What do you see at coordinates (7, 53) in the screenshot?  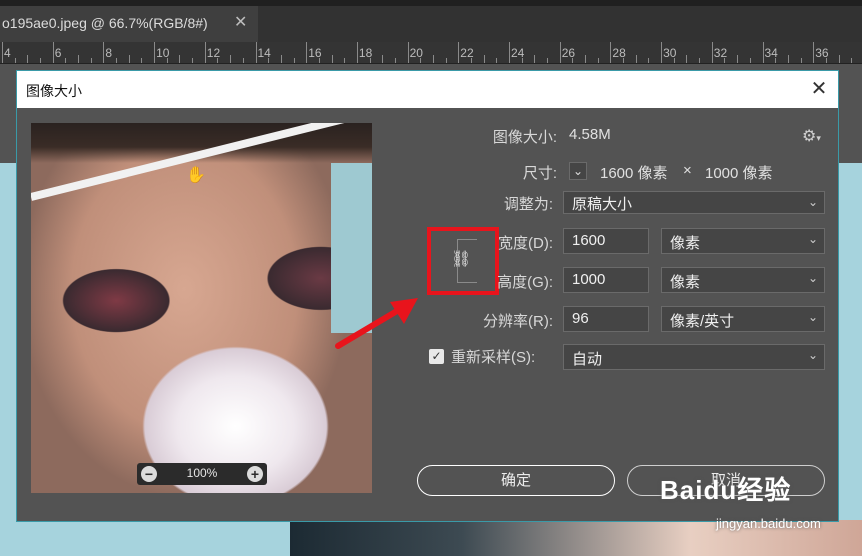 I see `ruler-label: 4` at bounding box center [7, 53].